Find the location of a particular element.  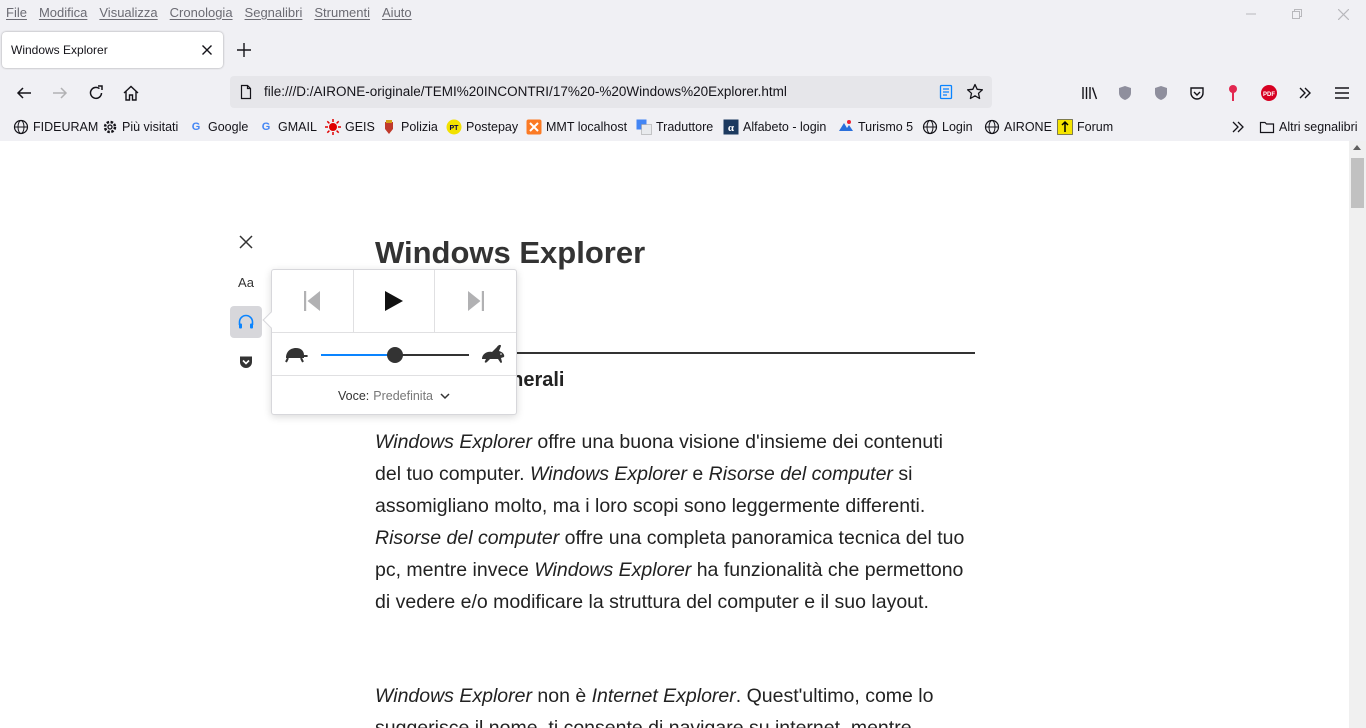

bookmark-google: G Google is located at coordinates (218, 127).